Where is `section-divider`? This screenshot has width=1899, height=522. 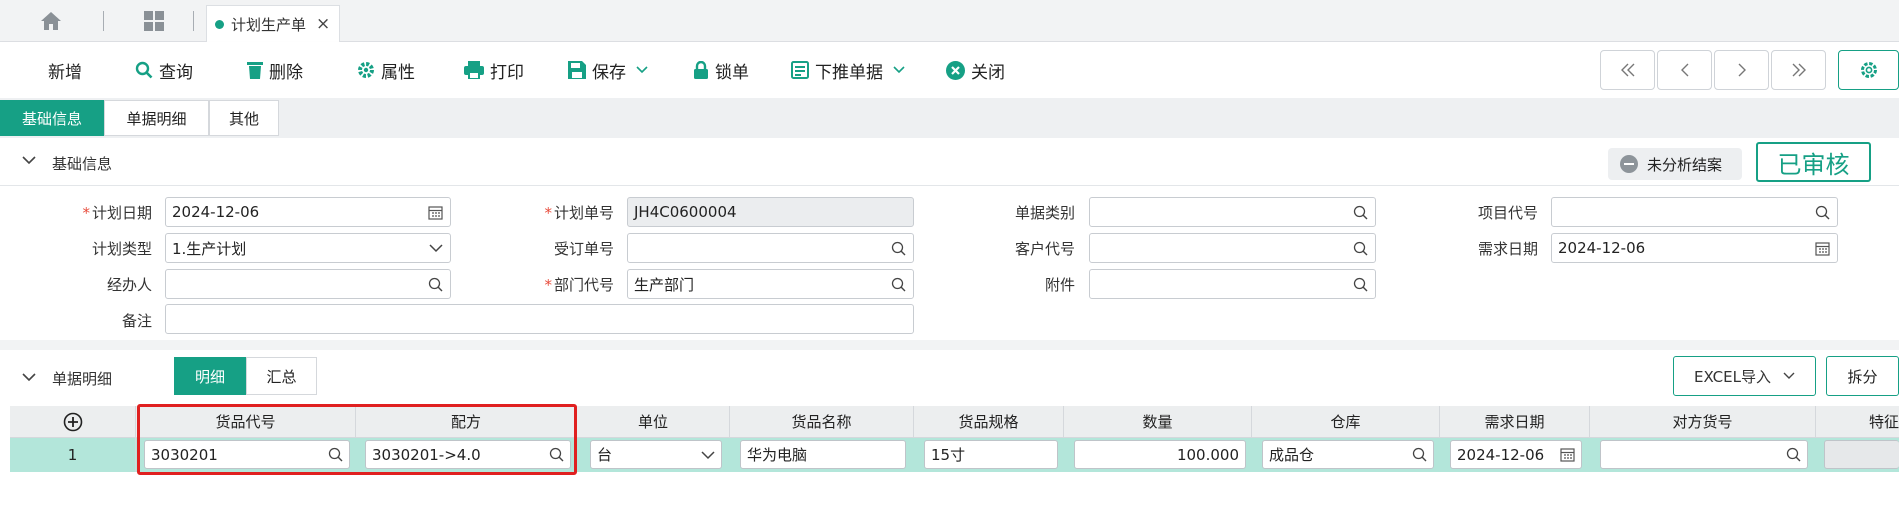 section-divider is located at coordinates (949, 345).